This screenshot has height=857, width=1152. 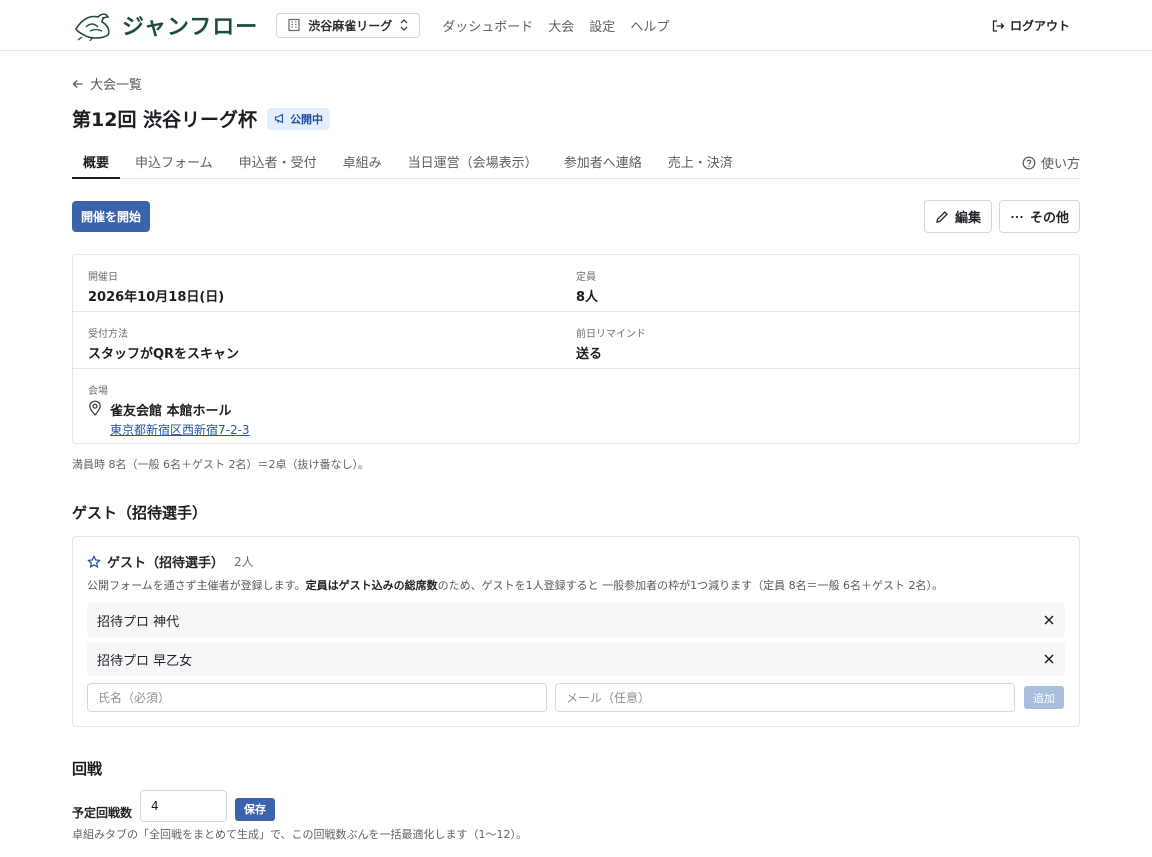 What do you see at coordinates (362, 161) in the screenshot?
I see `tab-table-assignment: 卓組み` at bounding box center [362, 161].